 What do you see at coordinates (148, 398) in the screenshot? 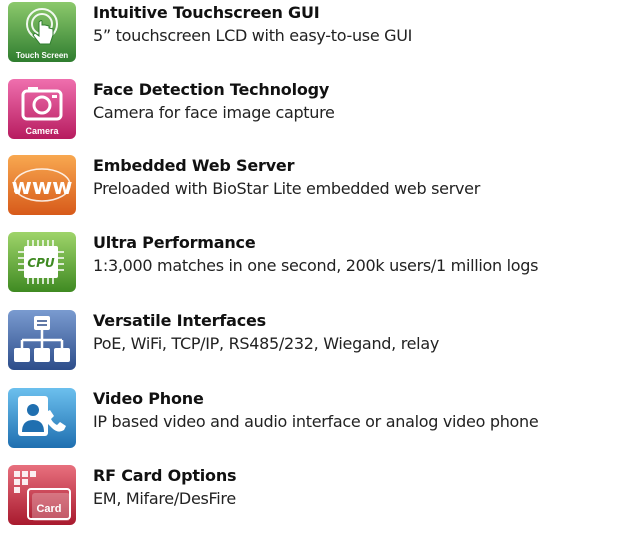
I see `feature-title: Video Phone` at bounding box center [148, 398].